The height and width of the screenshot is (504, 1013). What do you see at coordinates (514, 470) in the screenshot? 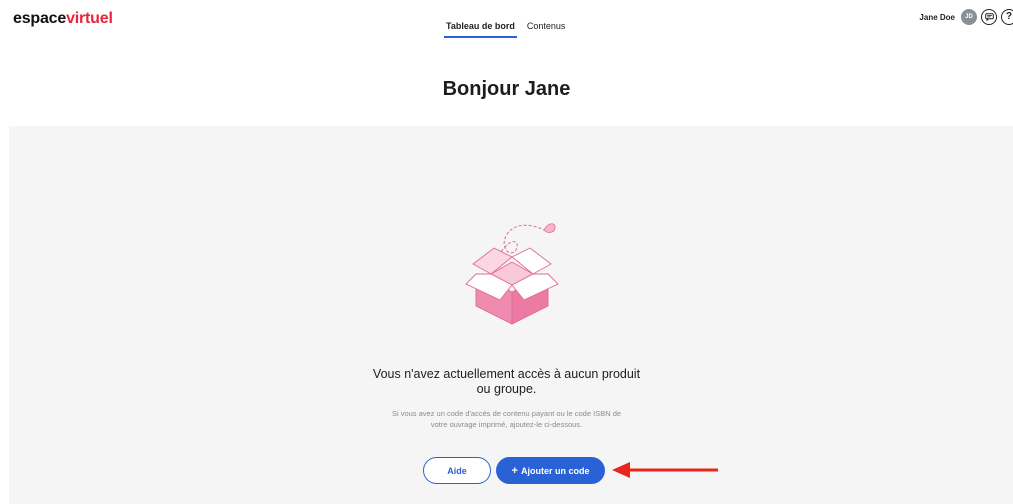
I see `plus-icon: +` at bounding box center [514, 470].